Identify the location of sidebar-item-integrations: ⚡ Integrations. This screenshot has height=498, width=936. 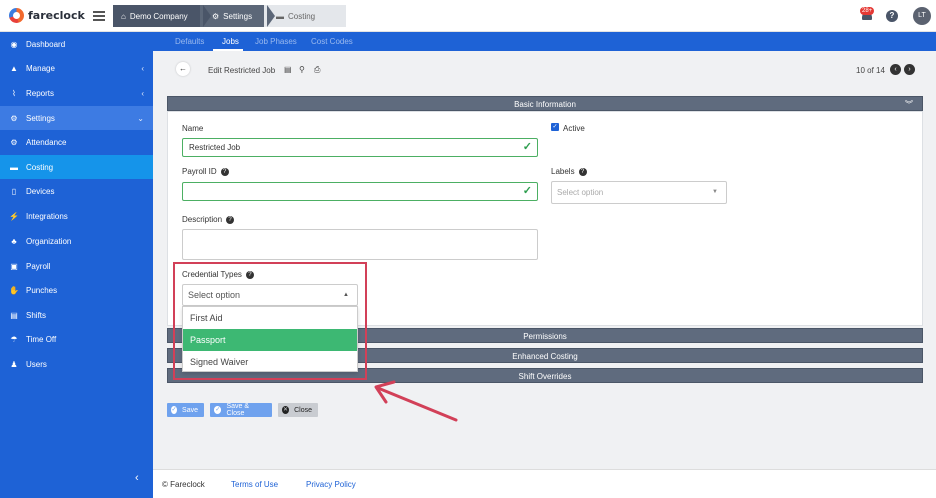
(76, 216).